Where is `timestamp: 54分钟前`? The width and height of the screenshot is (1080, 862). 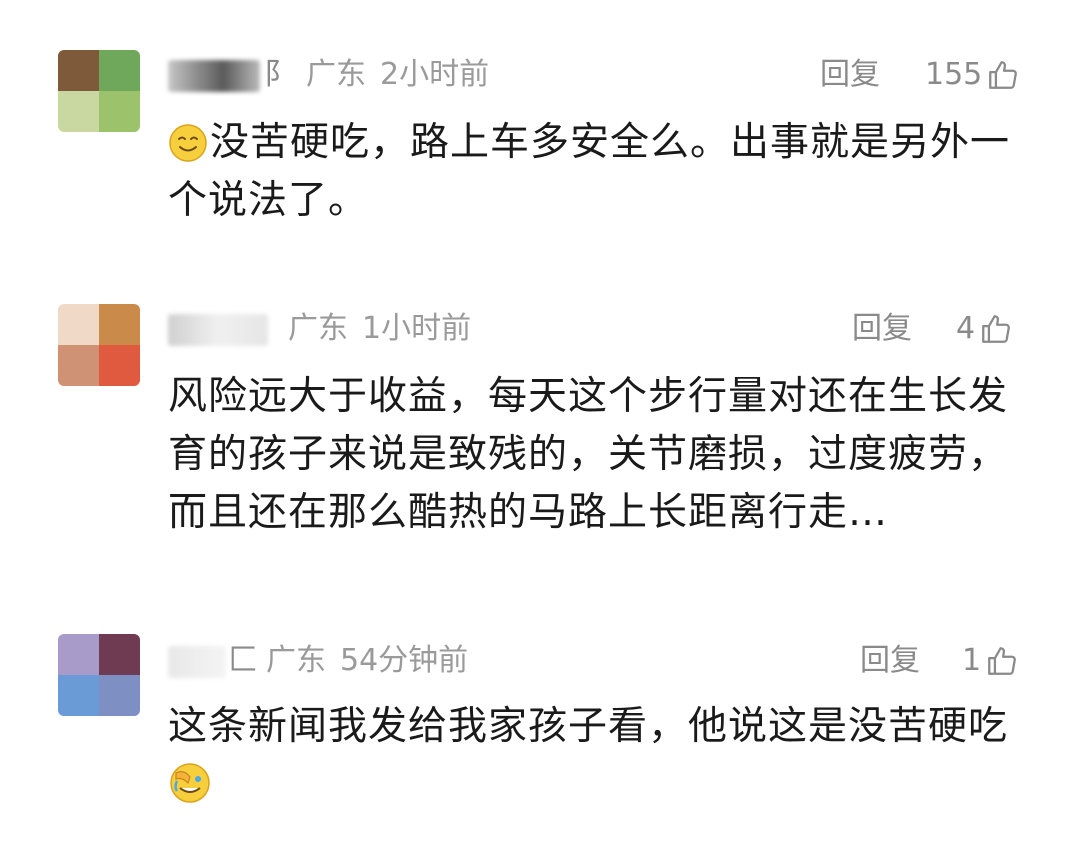
timestamp: 54分钟前 is located at coordinates (404, 660).